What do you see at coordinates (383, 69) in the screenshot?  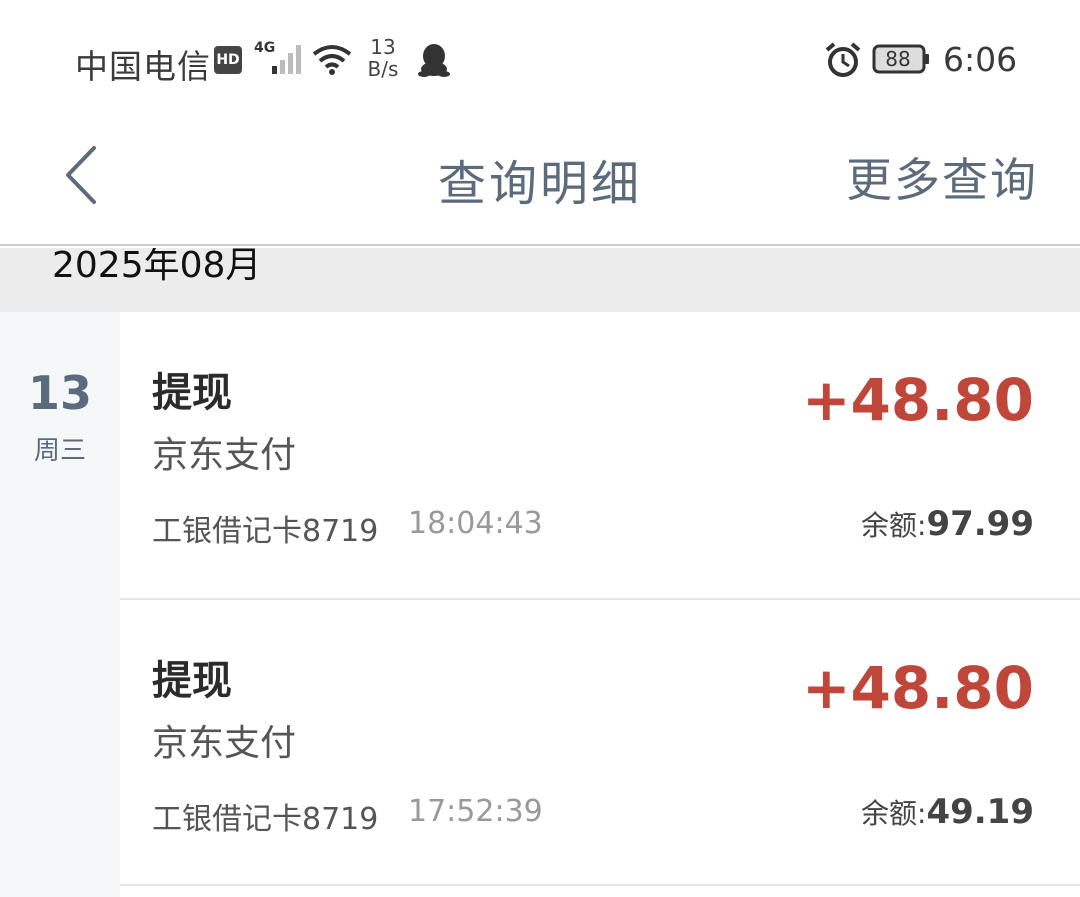 I see `speed-unit: B/s` at bounding box center [383, 69].